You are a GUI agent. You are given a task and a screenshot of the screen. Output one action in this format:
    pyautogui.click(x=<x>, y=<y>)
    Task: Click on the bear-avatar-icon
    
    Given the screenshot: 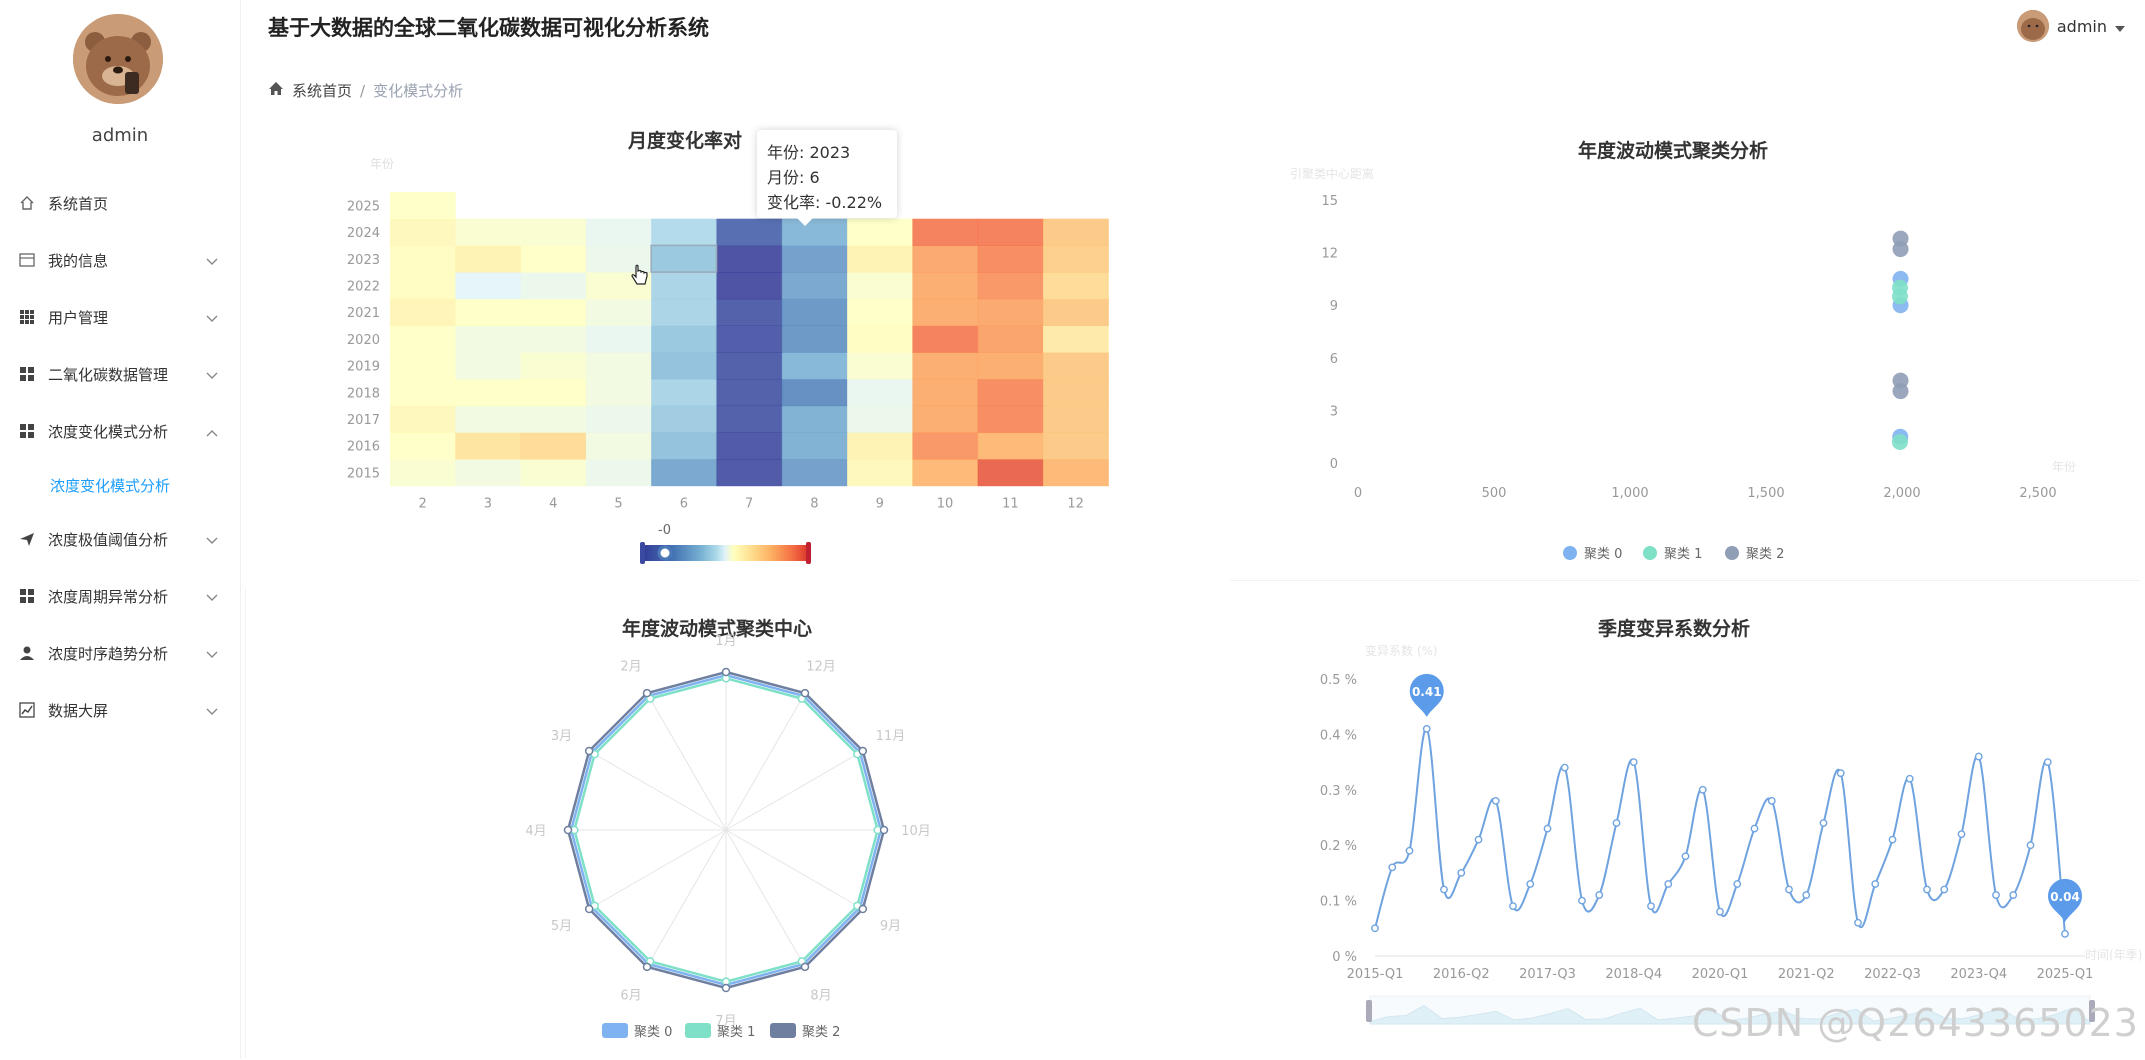 What is the action you would take?
    pyautogui.click(x=118, y=59)
    